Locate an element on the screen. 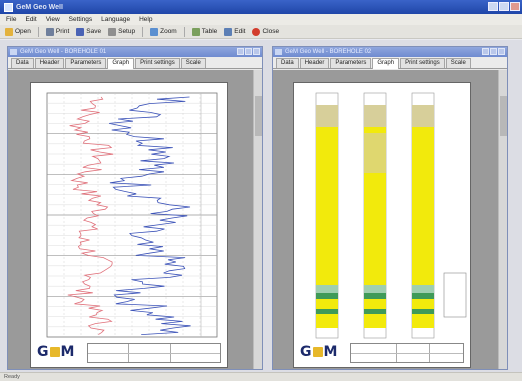 The width and height of the screenshot is (522, 381). table-button: Table is located at coordinates (205, 31).